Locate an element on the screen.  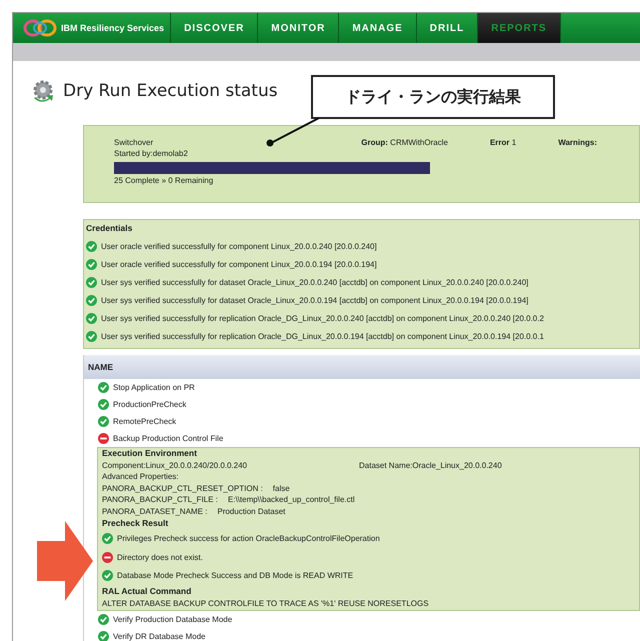
section-title: Execution Environment is located at coordinates (150, 453).